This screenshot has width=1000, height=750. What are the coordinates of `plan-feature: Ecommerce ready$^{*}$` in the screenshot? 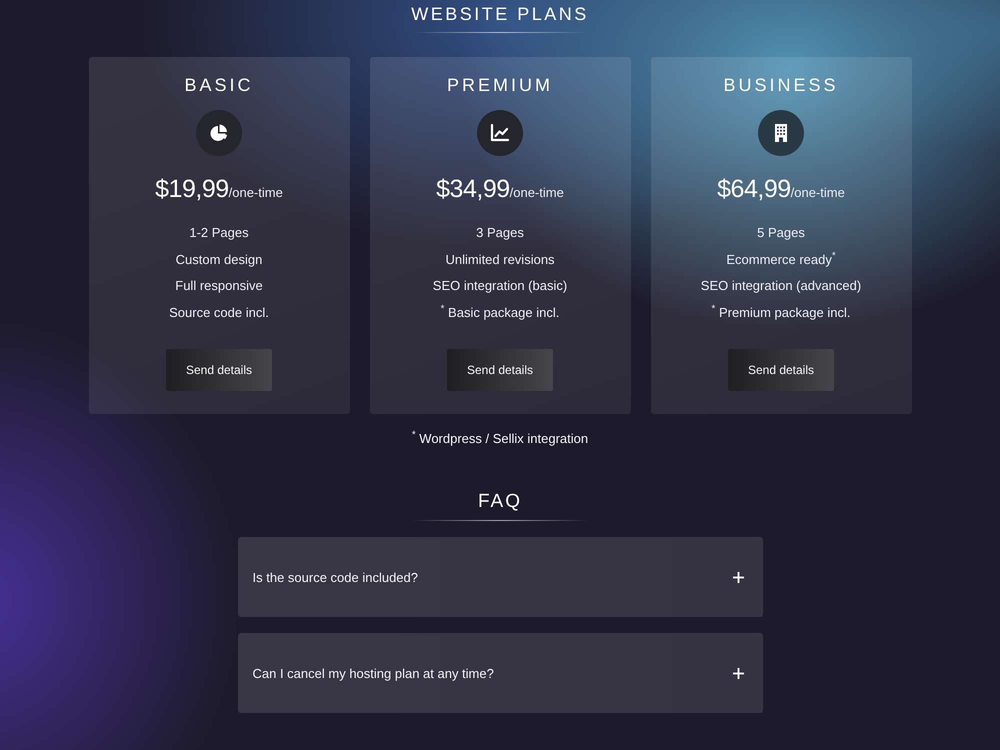 It's located at (781, 259).